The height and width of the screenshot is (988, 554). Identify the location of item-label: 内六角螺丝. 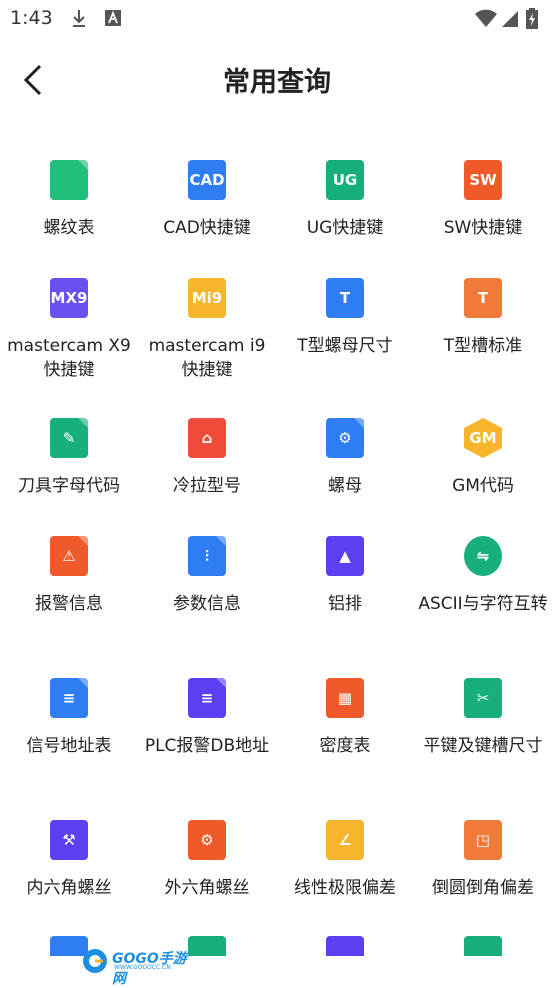
(69, 888).